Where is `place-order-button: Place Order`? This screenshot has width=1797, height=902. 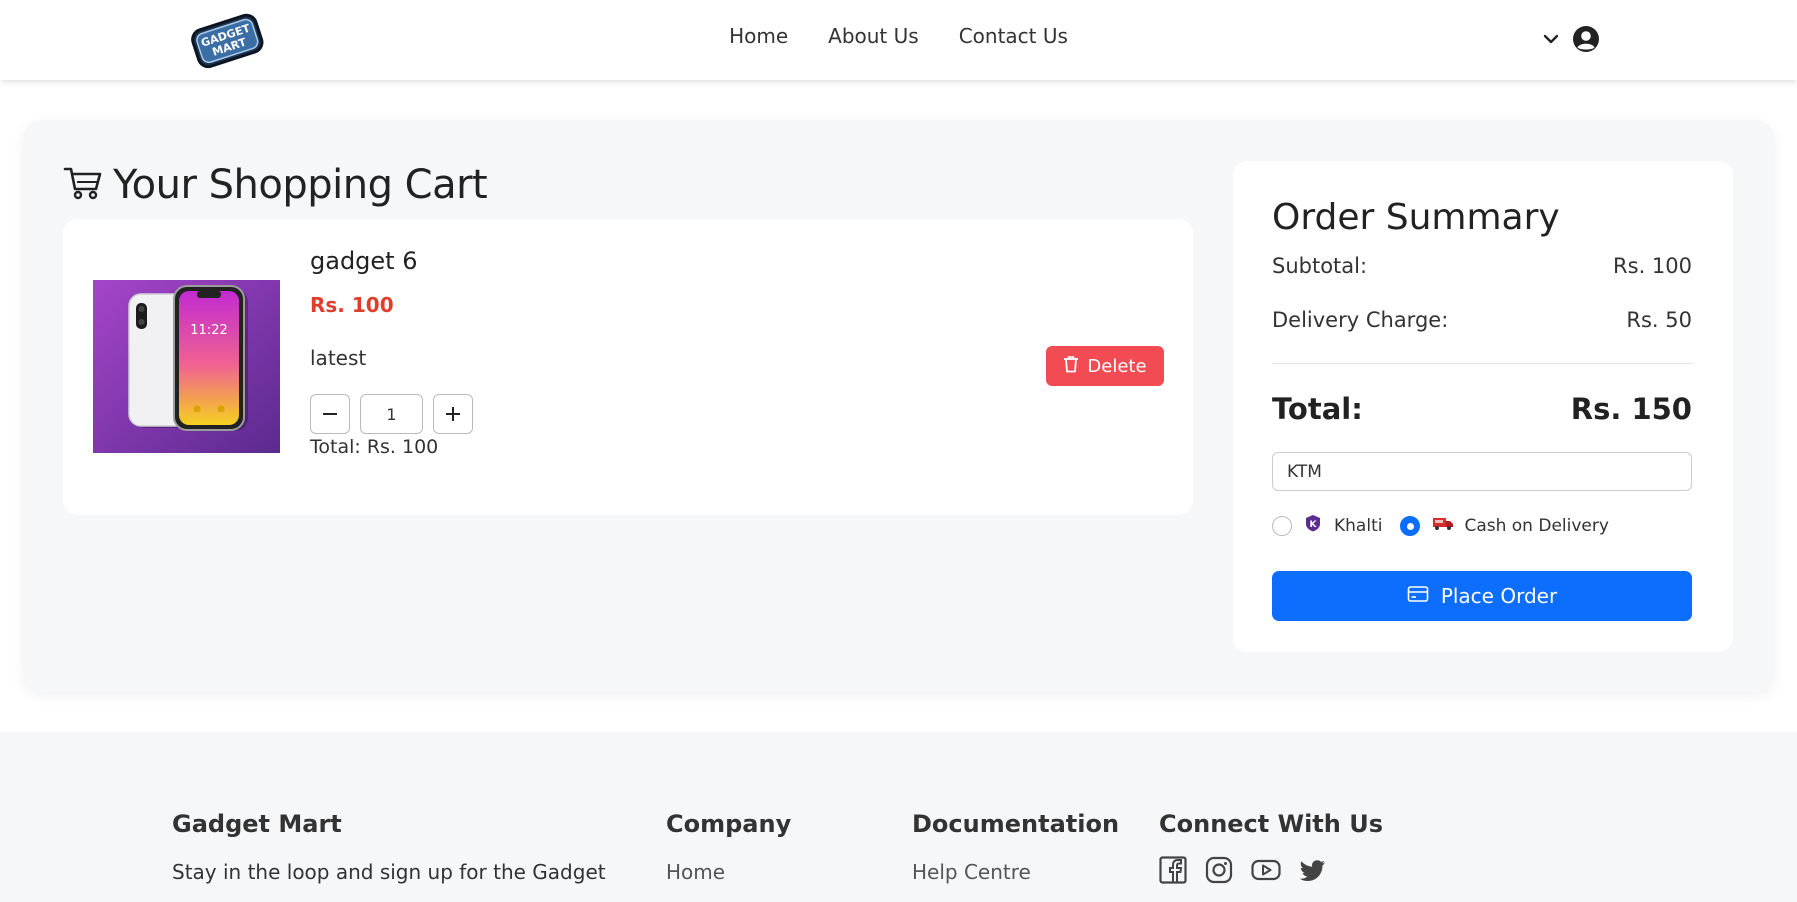 place-order-button: Place Order is located at coordinates (1482, 596).